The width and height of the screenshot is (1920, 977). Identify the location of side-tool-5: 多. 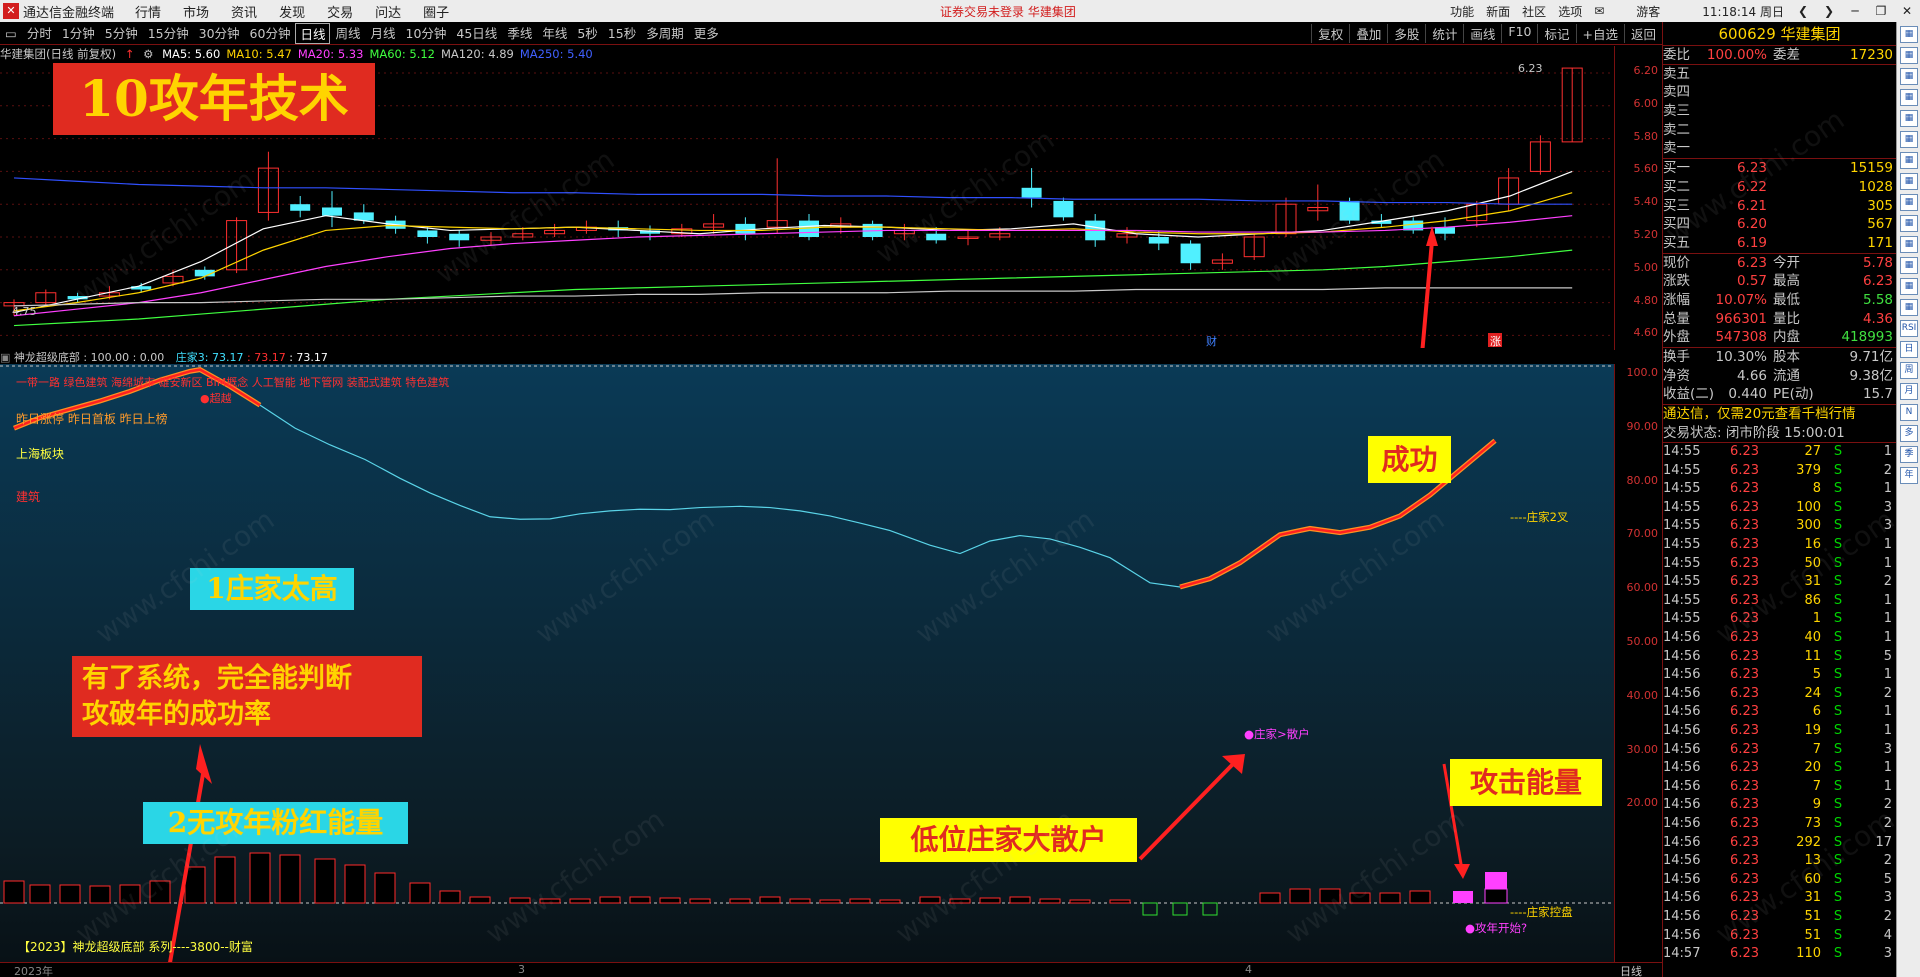
(1909, 433).